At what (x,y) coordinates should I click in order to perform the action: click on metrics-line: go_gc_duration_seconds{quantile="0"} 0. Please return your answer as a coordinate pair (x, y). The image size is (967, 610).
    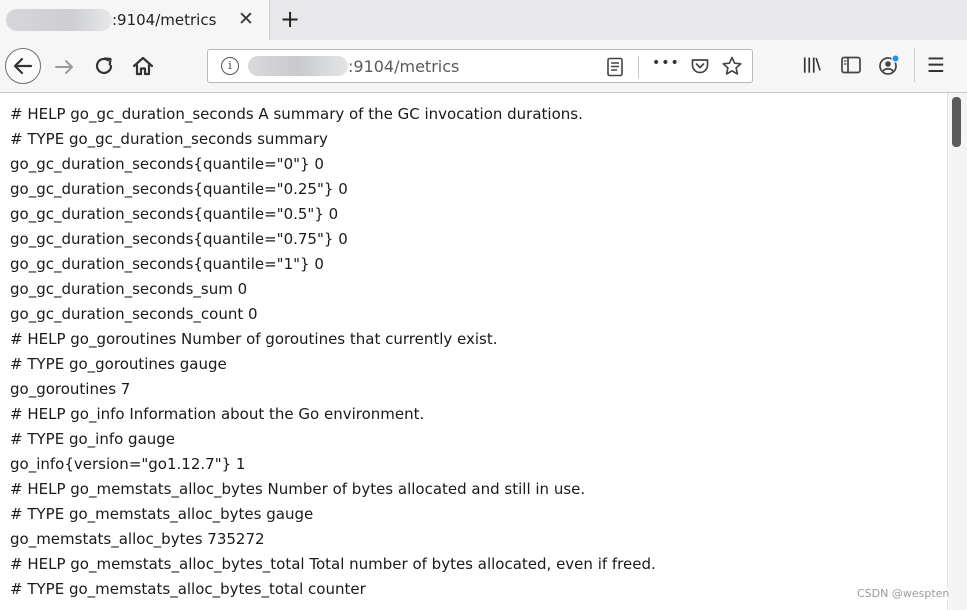
    Looking at the image, I should click on (167, 164).